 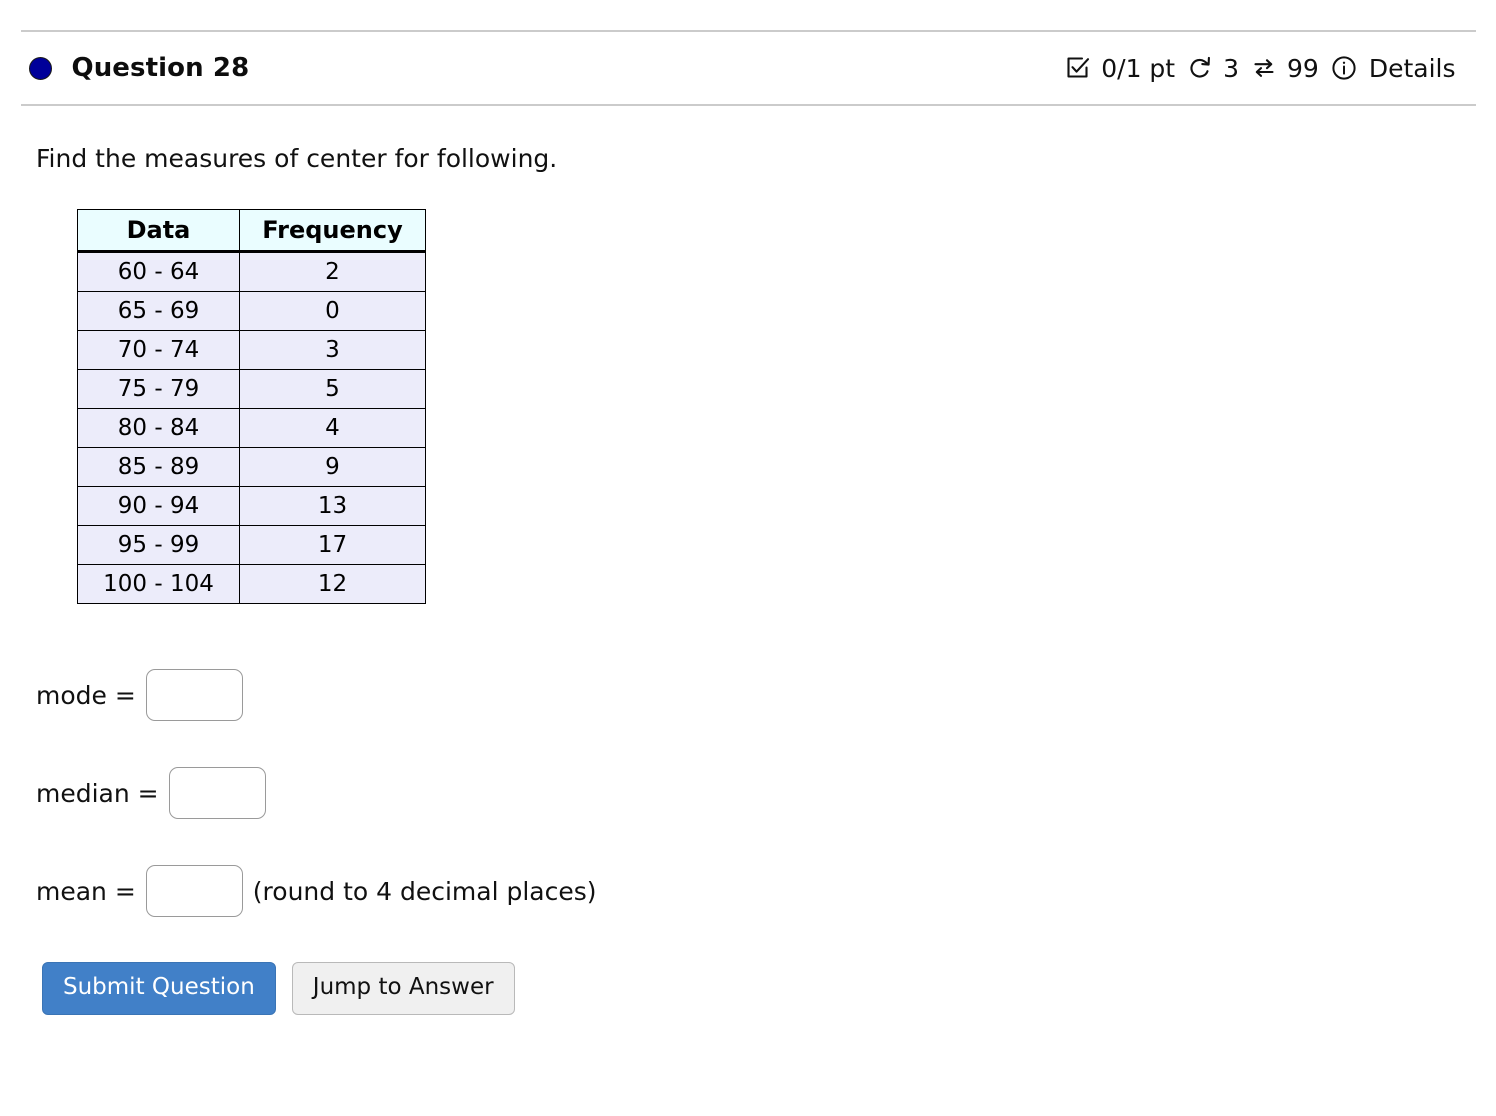 I want to click on submit-question-button: Submit Question, so click(x=159, y=988).